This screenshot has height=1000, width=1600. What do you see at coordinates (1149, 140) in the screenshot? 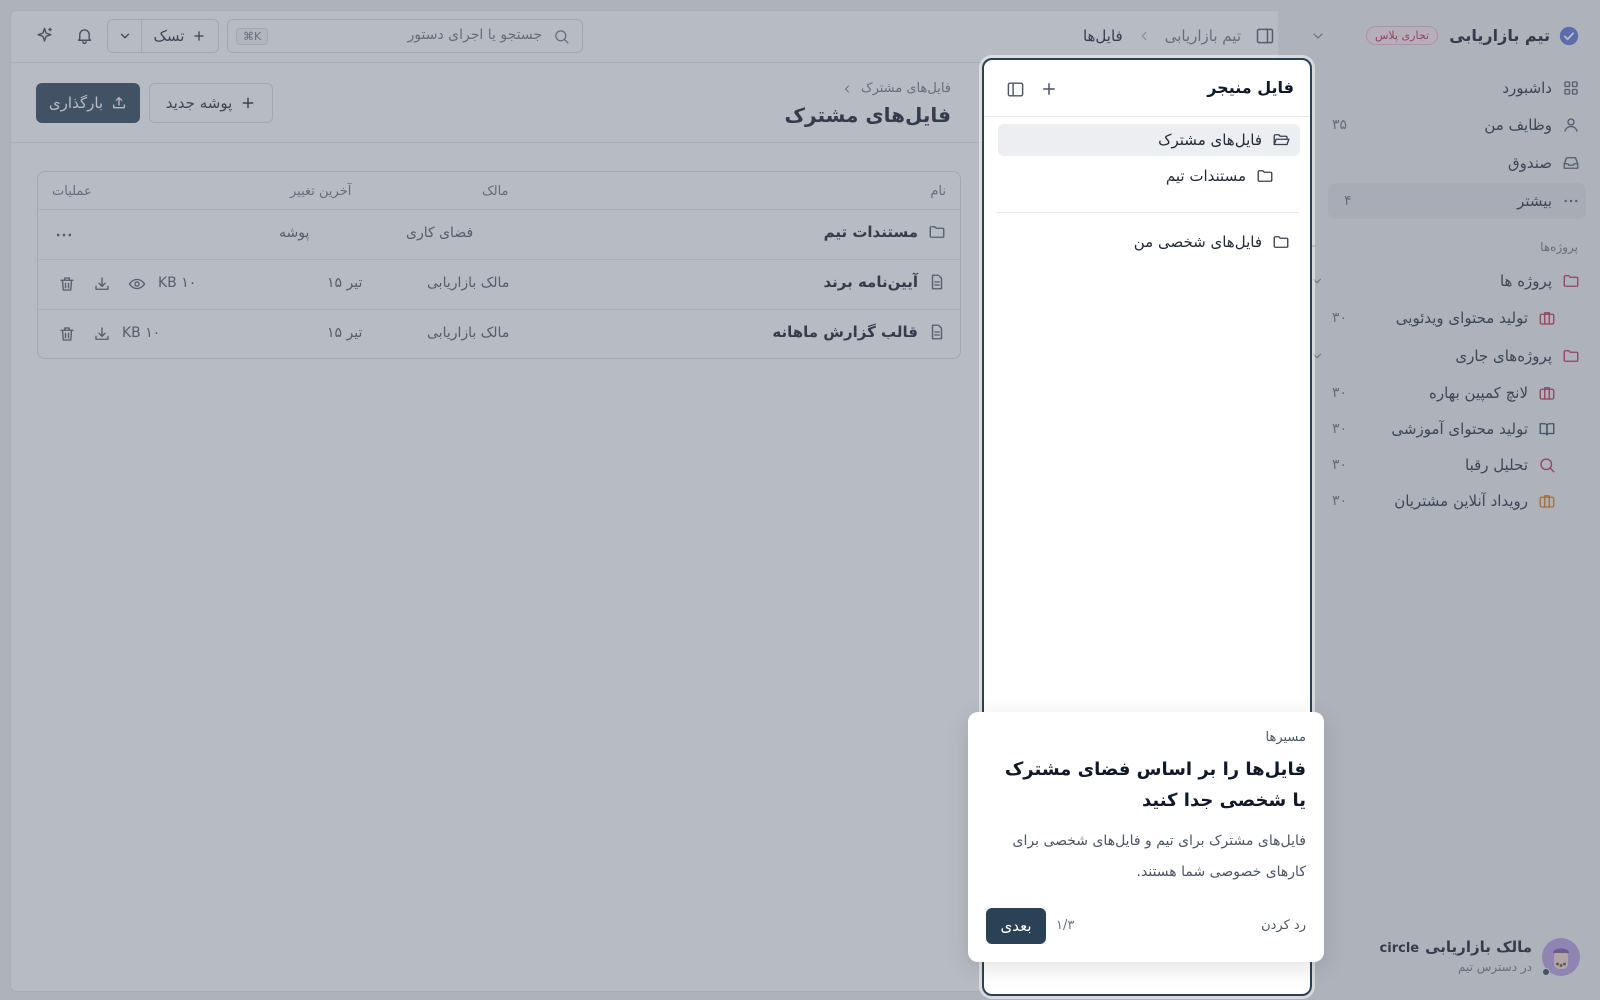
I see `tree-item-shared-files: فایل‌های مشترک` at bounding box center [1149, 140].